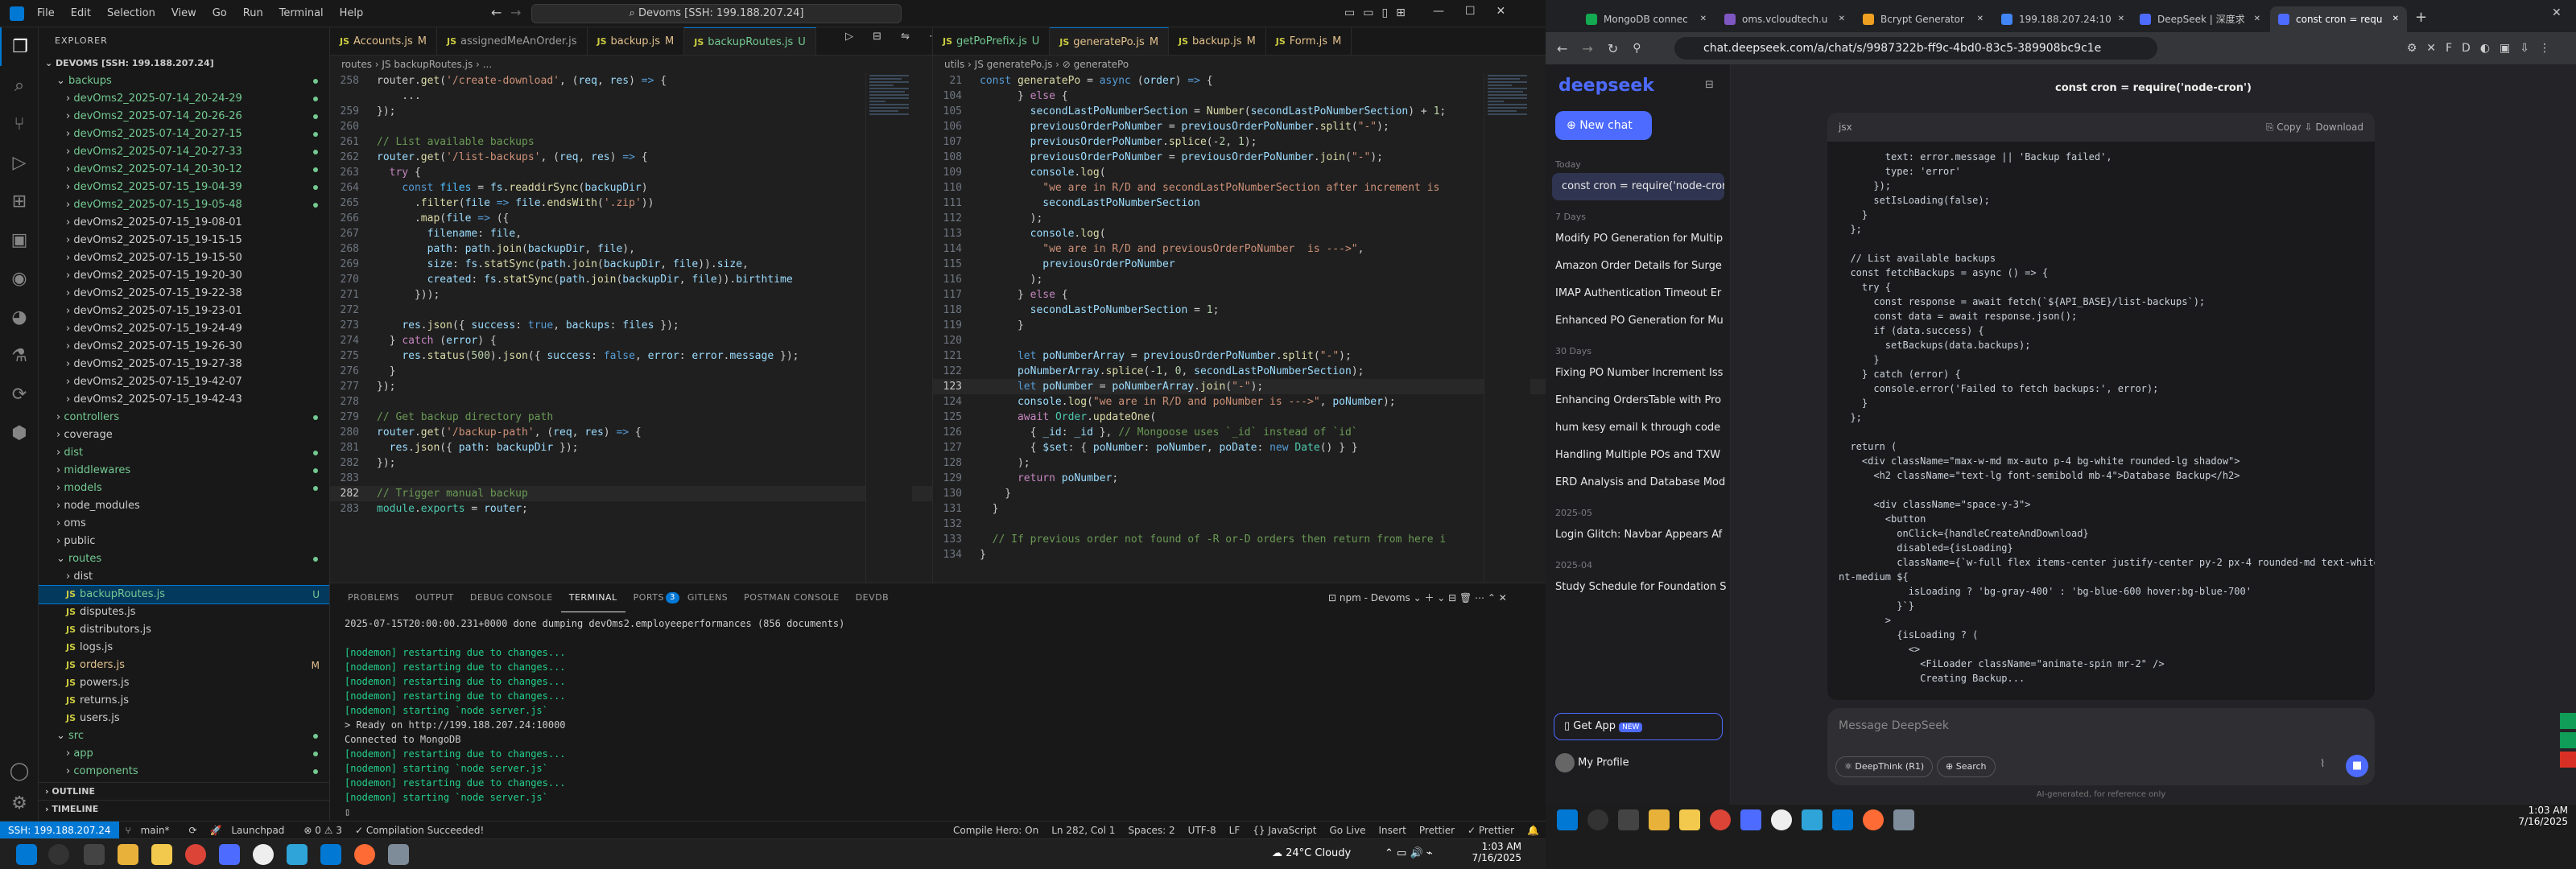 This screenshot has width=2576, height=869. Describe the element at coordinates (1638, 587) in the screenshot. I see `history-item: Study Schedule for Foundation S` at that location.